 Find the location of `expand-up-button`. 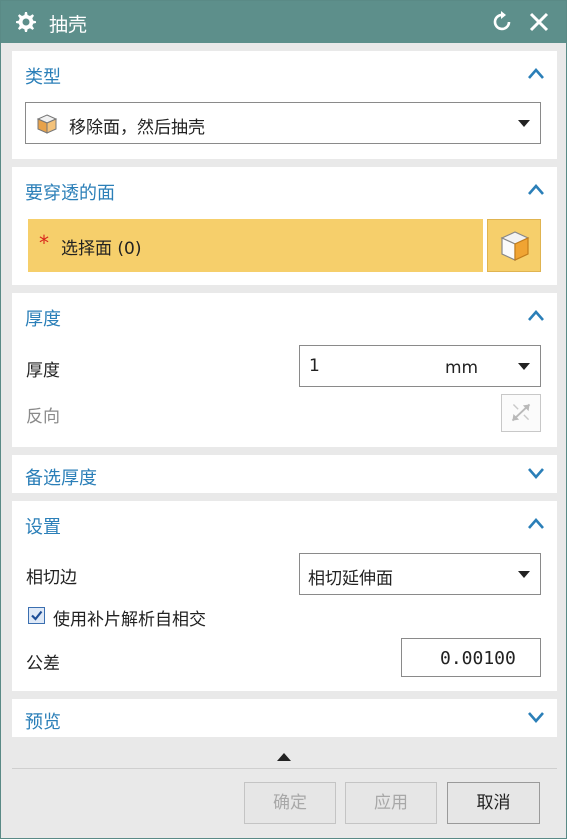

expand-up-button is located at coordinates (284, 756).